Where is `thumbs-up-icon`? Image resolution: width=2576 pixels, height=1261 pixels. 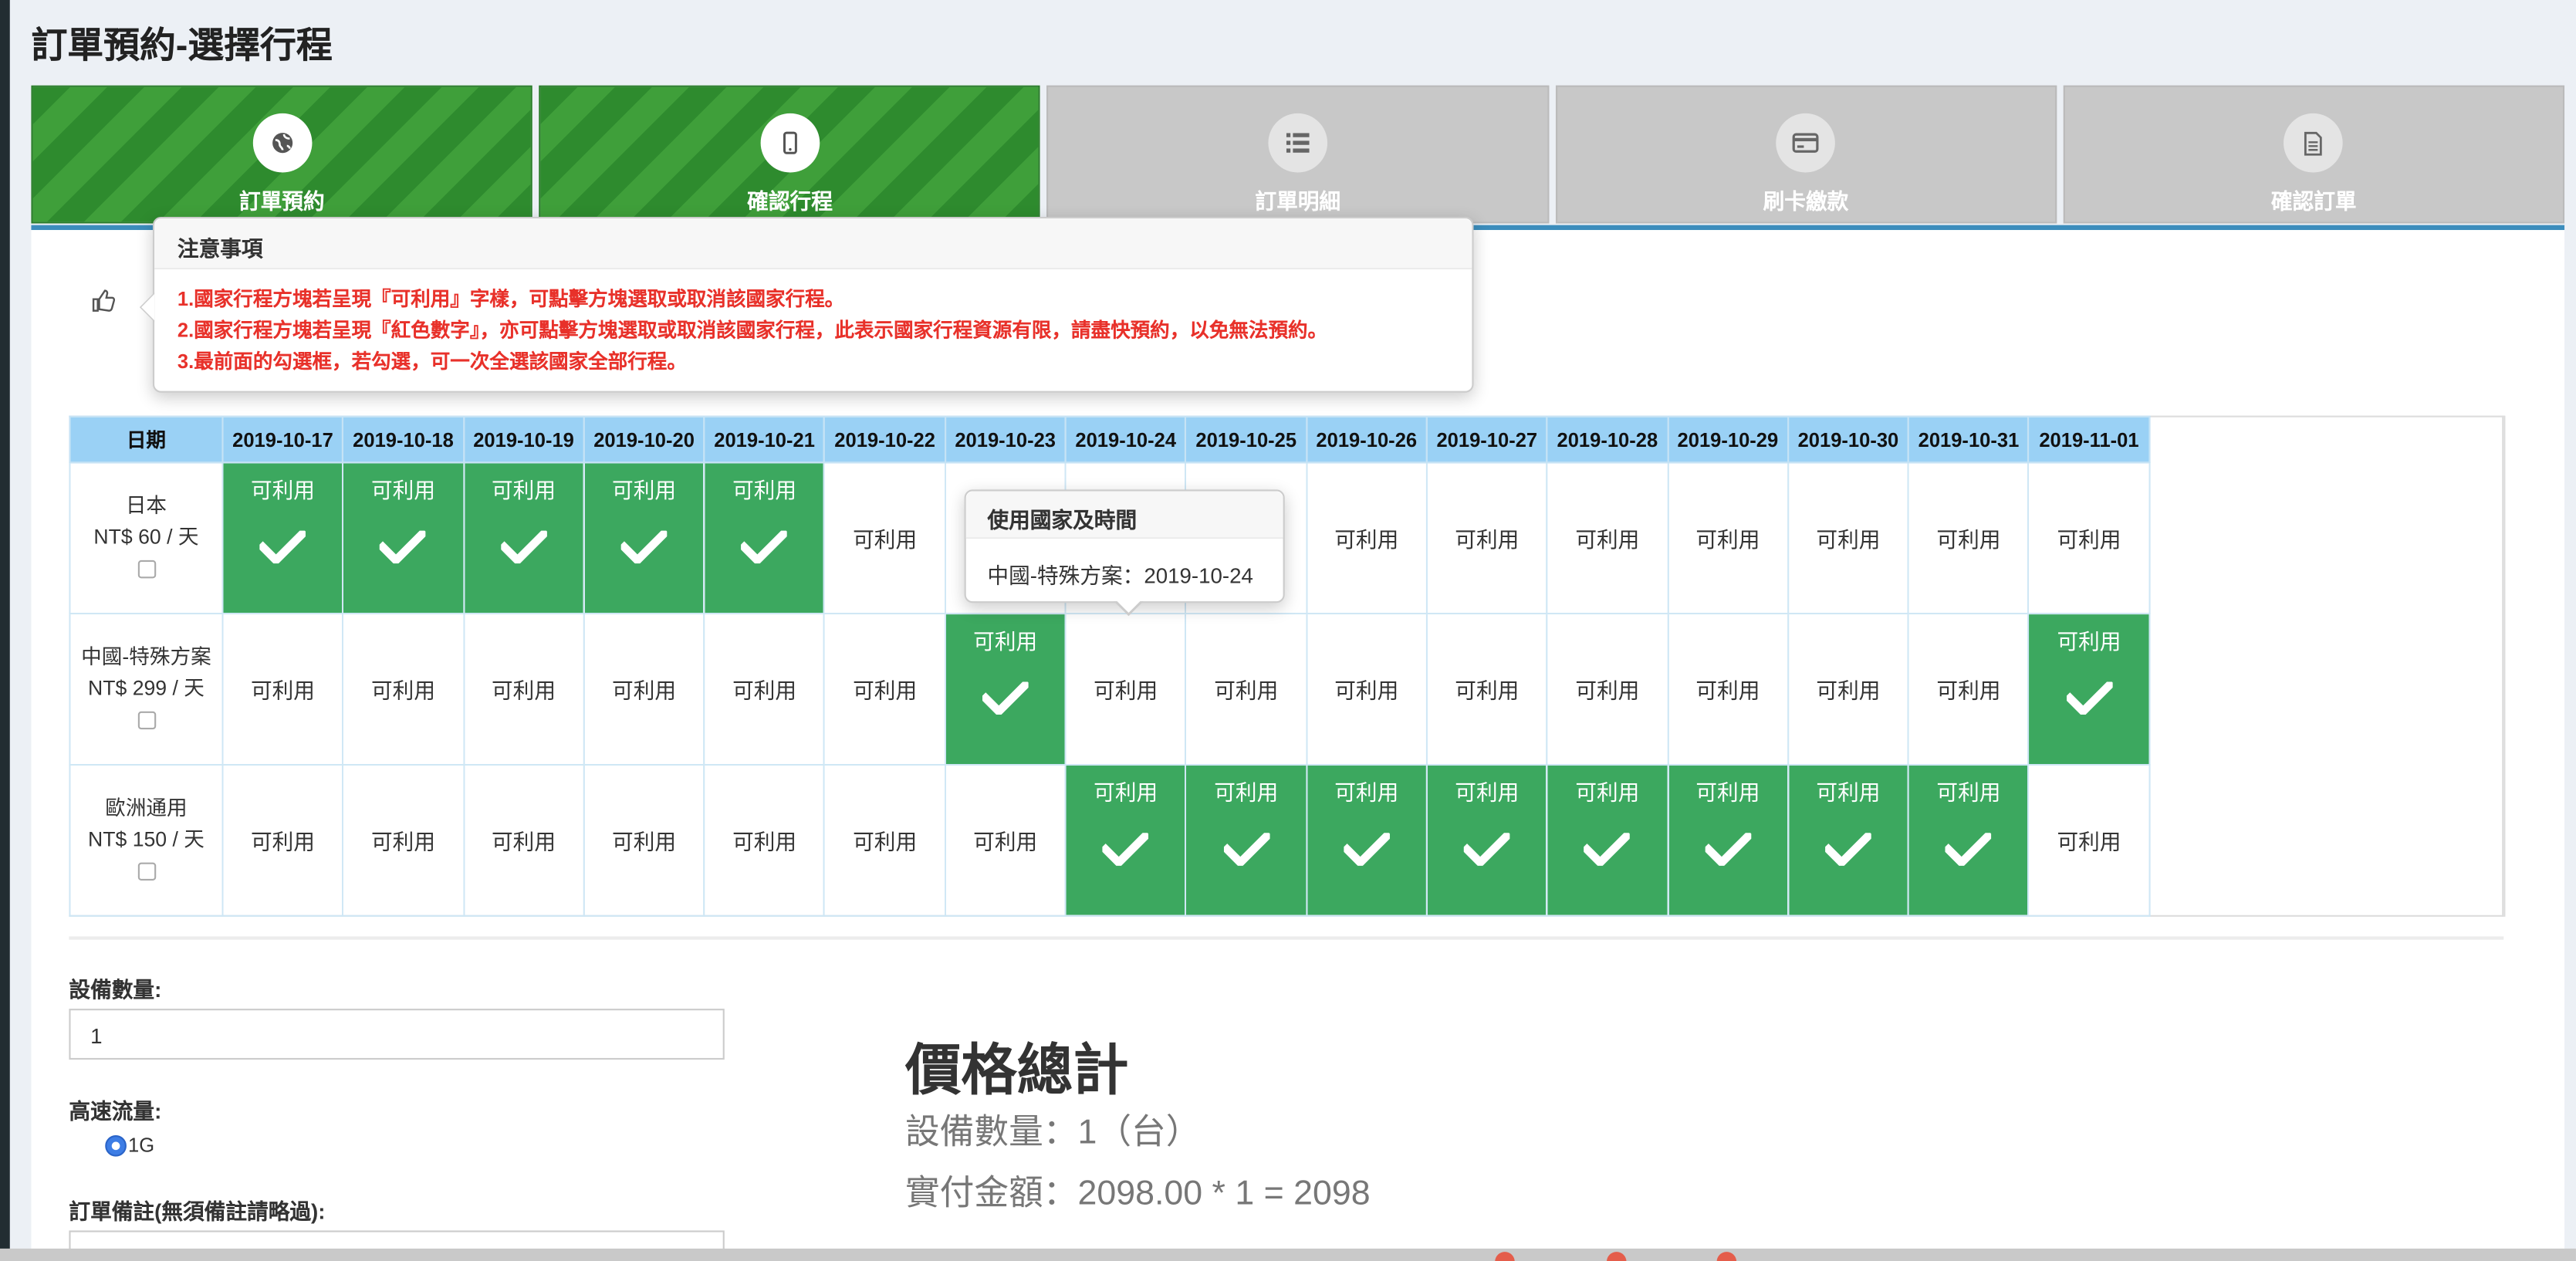 thumbs-up-icon is located at coordinates (104, 304).